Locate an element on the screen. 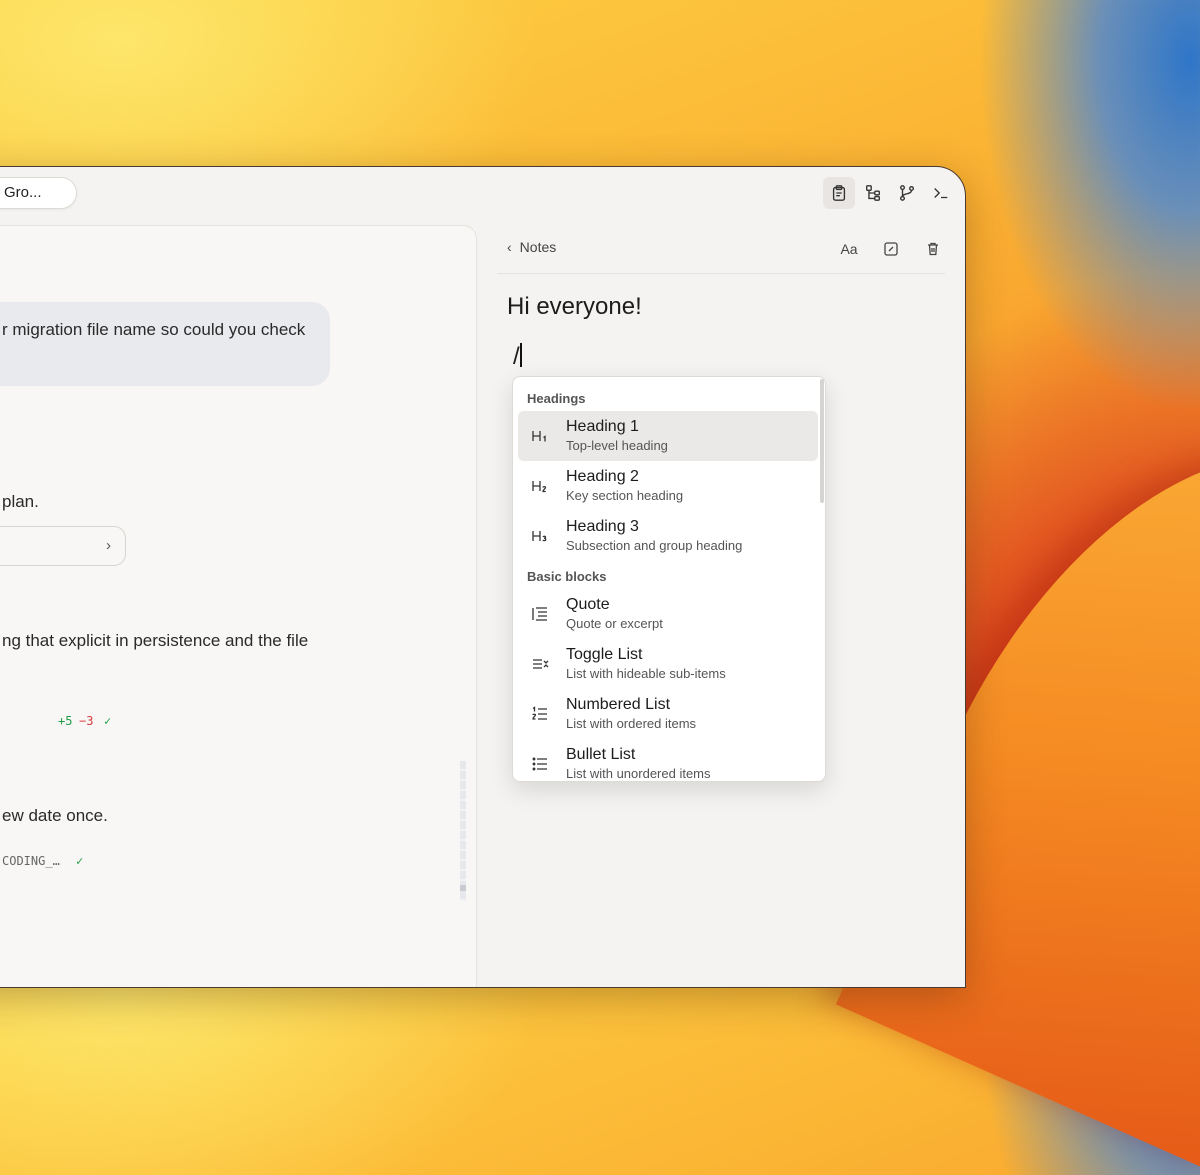 The image size is (1200, 1175). text-format-icon: Aa is located at coordinates (849, 249).